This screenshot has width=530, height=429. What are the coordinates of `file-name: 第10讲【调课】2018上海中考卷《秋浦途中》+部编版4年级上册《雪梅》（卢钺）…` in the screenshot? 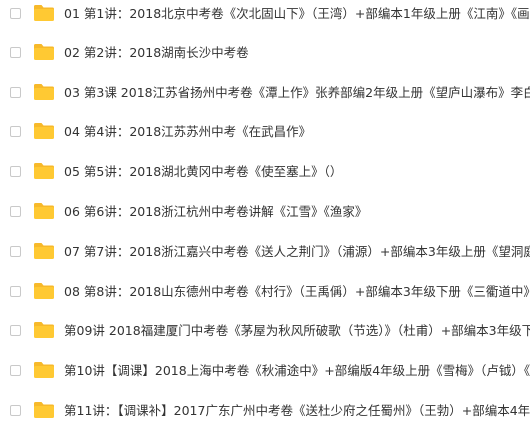 It's located at (297, 370).